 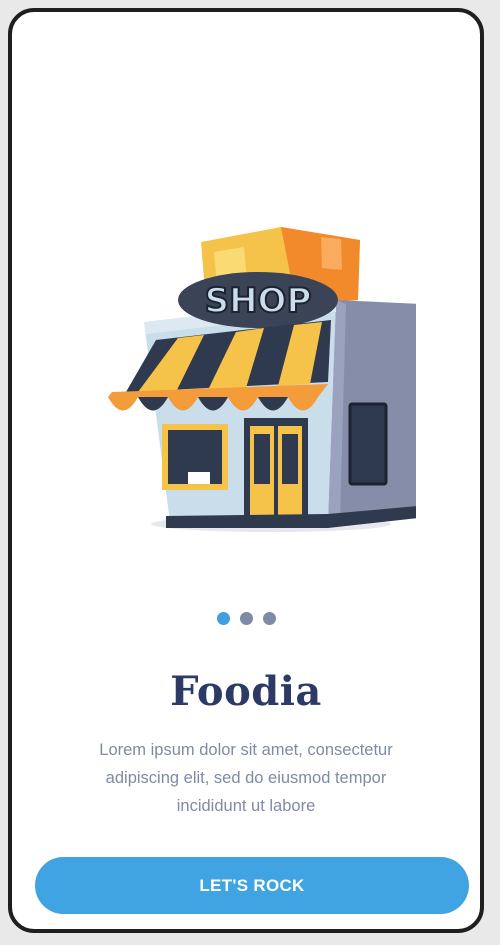 I want to click on shop-sign-text: SHOP, so click(x=258, y=301).